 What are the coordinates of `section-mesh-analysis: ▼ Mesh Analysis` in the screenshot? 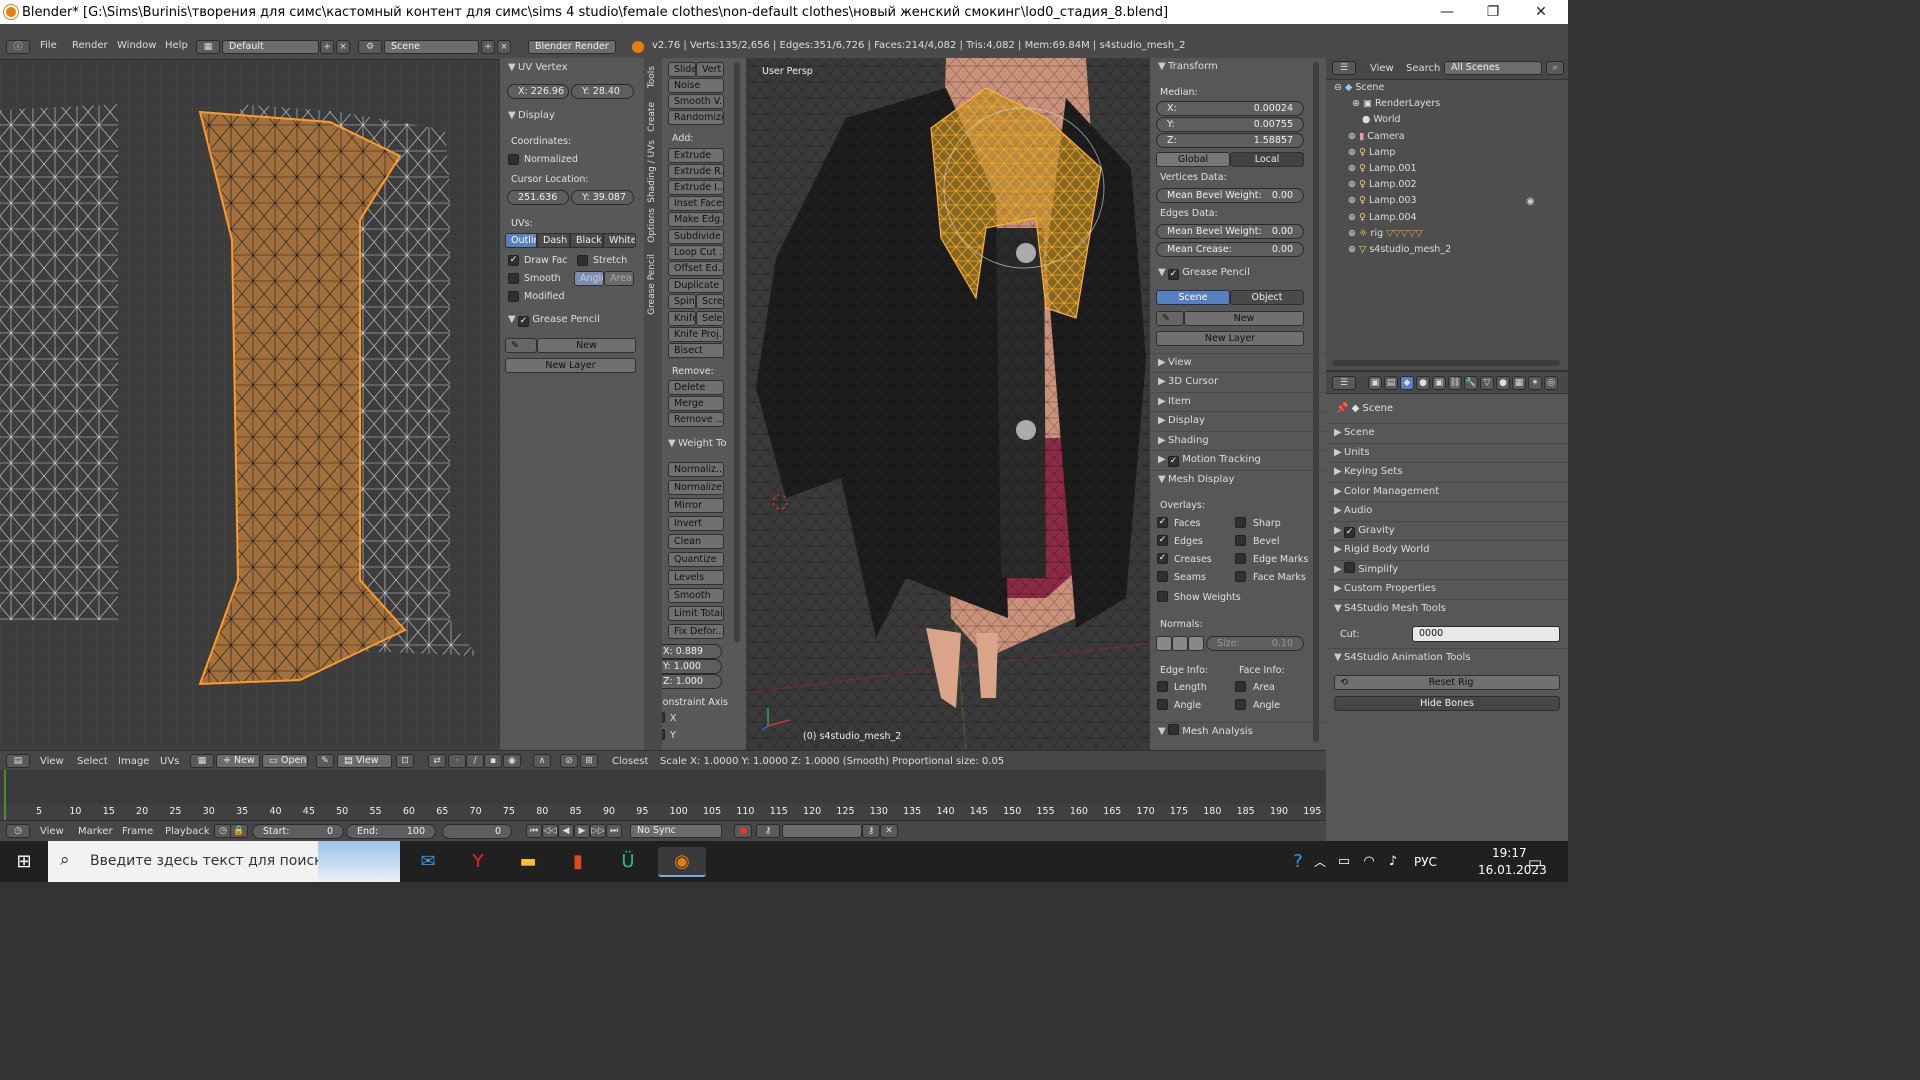 It's located at (1238, 731).